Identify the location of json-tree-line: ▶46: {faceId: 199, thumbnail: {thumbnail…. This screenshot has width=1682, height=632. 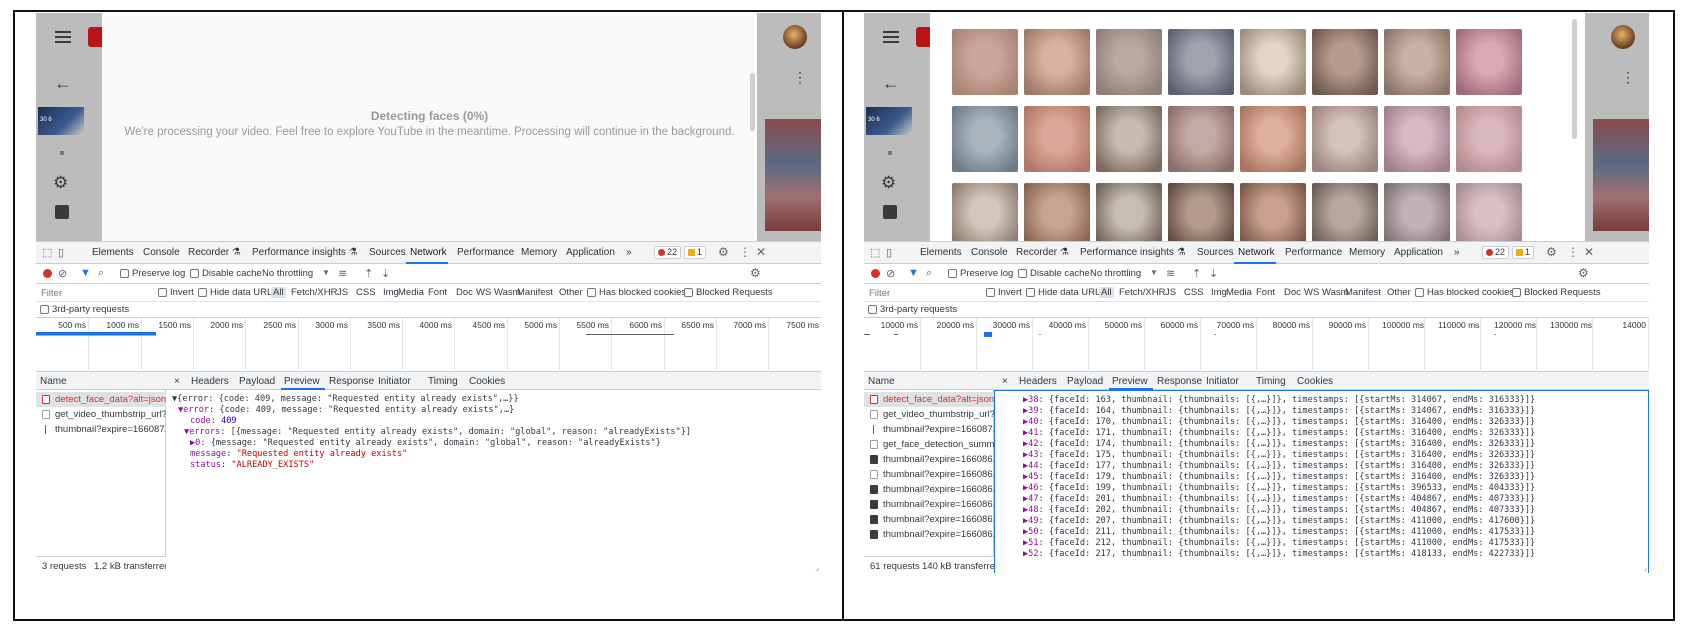
(1279, 488).